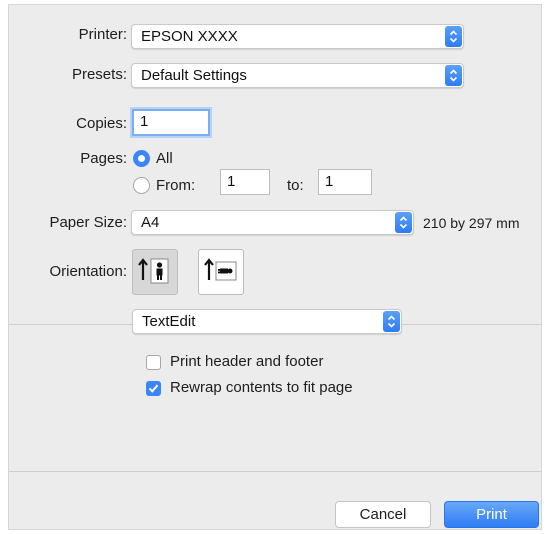 This screenshot has height=534, width=550. What do you see at coordinates (261, 387) in the screenshot?
I see `rewrap-contents-label: Rewrap contents to fit page` at bounding box center [261, 387].